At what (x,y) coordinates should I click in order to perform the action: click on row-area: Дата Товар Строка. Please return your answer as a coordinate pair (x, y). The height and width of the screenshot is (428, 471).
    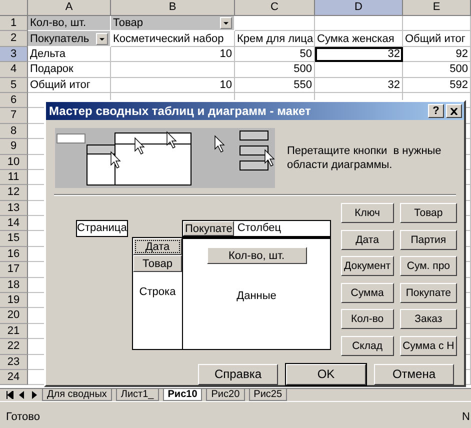
    Looking at the image, I should click on (157, 293).